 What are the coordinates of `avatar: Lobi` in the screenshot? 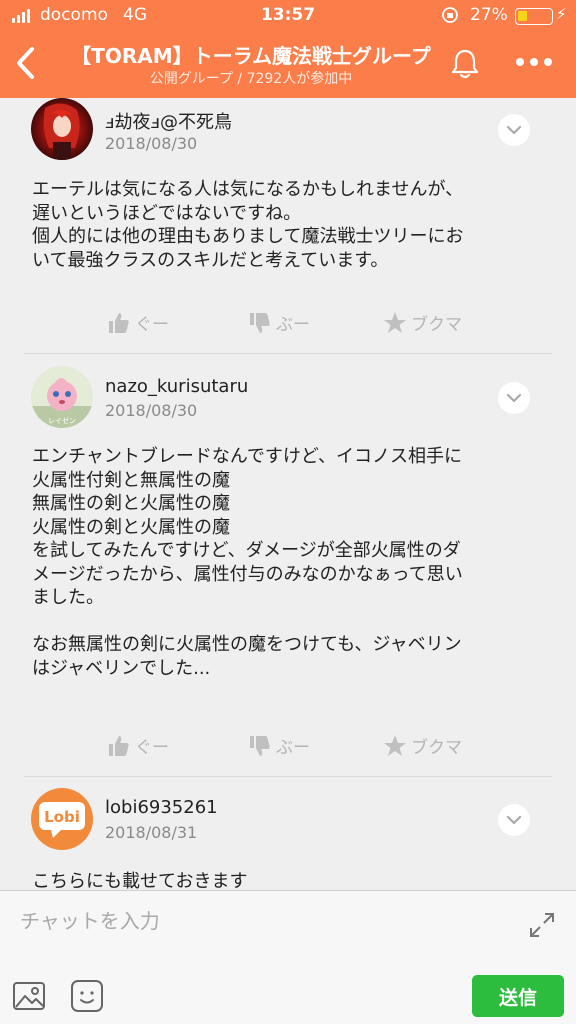 It's located at (62, 819).